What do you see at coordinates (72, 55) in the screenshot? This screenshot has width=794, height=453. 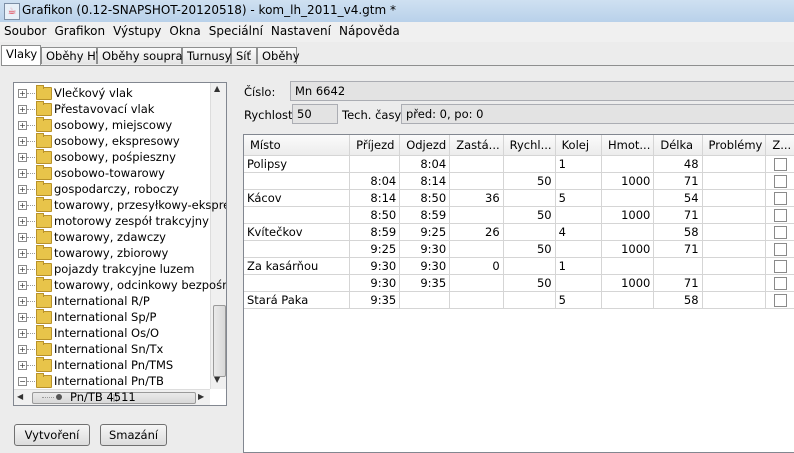 I see `tab-1: Oběhy HV` at bounding box center [72, 55].